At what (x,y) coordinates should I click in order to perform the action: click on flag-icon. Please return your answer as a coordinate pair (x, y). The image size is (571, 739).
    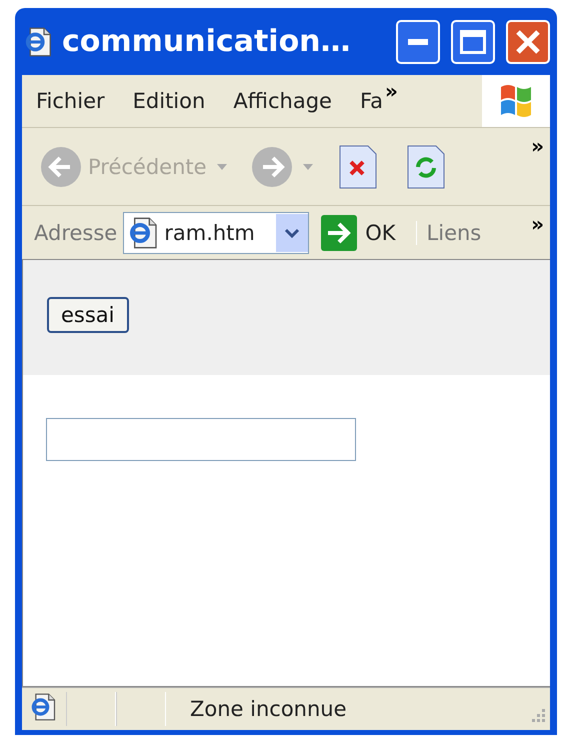
    Looking at the image, I should click on (516, 101).